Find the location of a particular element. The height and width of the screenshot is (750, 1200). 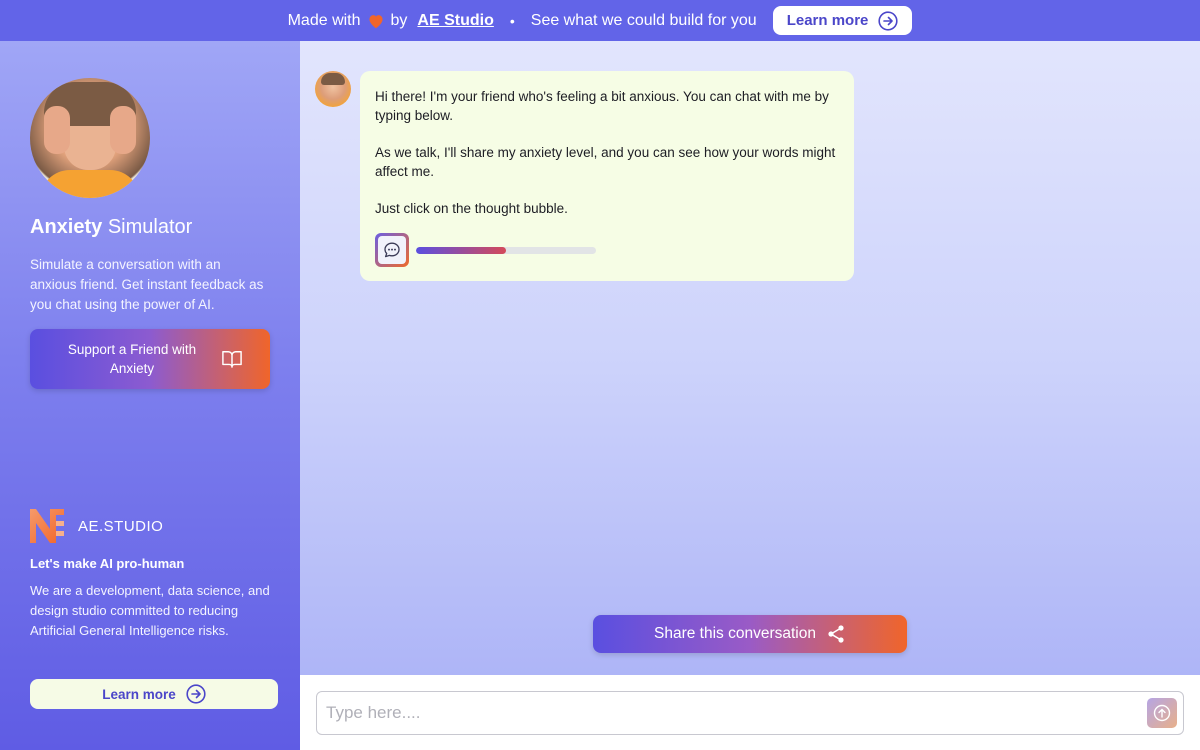

thought-bubble-icon is located at coordinates (392, 250).